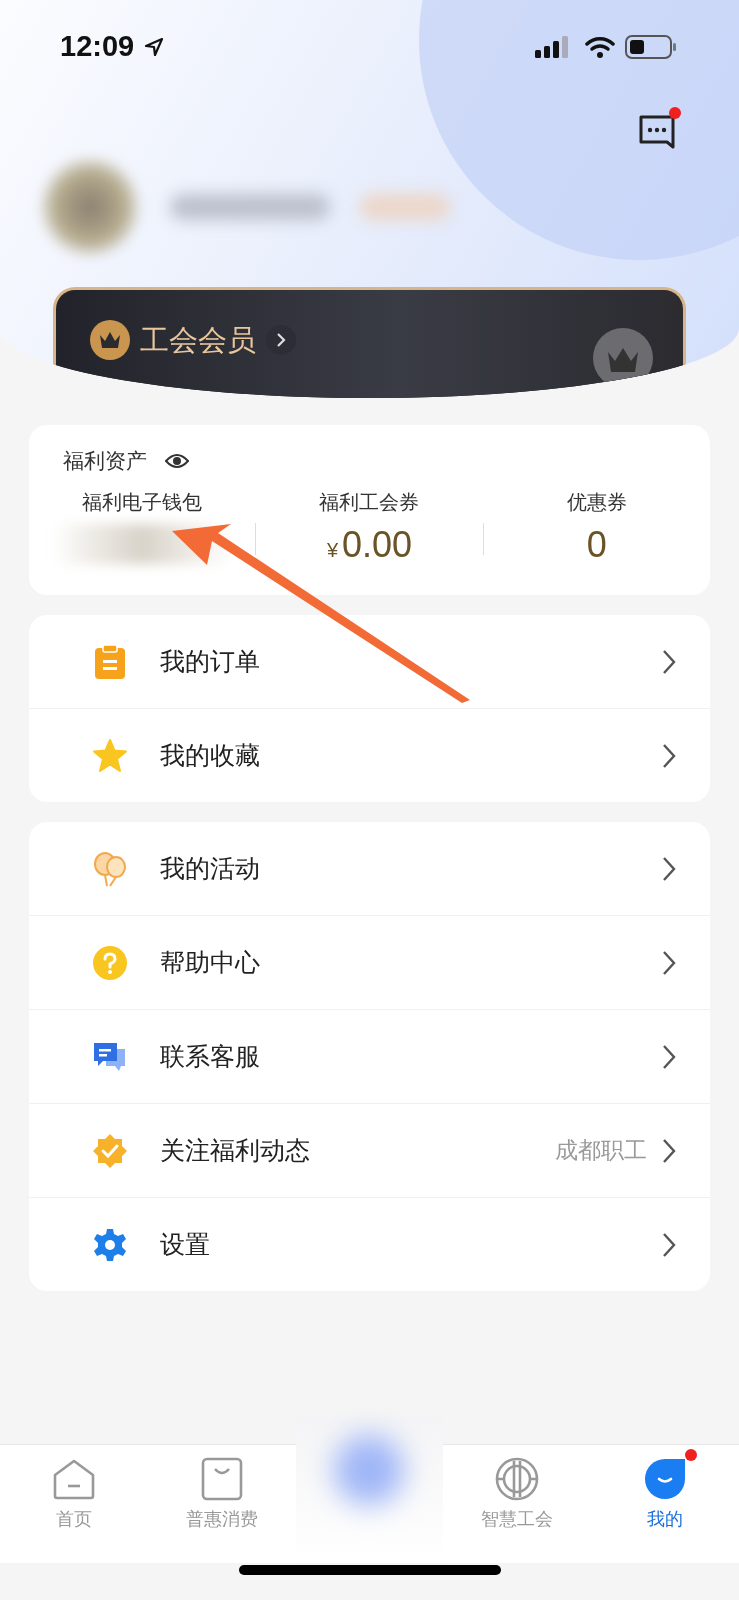 The height and width of the screenshot is (1600, 739). What do you see at coordinates (657, 132) in the screenshot?
I see `chat-icon` at bounding box center [657, 132].